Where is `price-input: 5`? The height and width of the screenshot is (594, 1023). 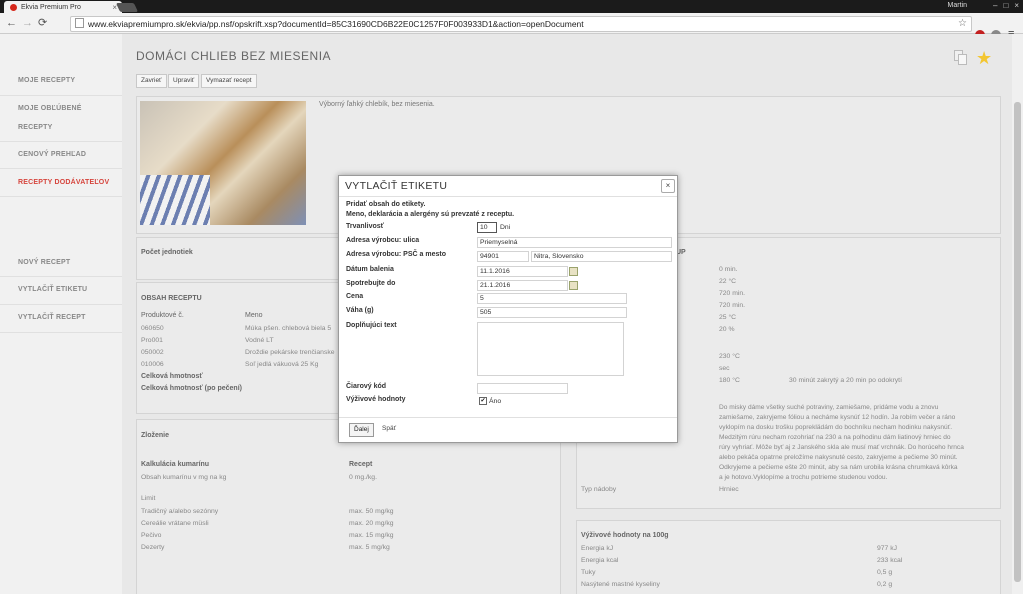
price-input: 5 is located at coordinates (552, 298).